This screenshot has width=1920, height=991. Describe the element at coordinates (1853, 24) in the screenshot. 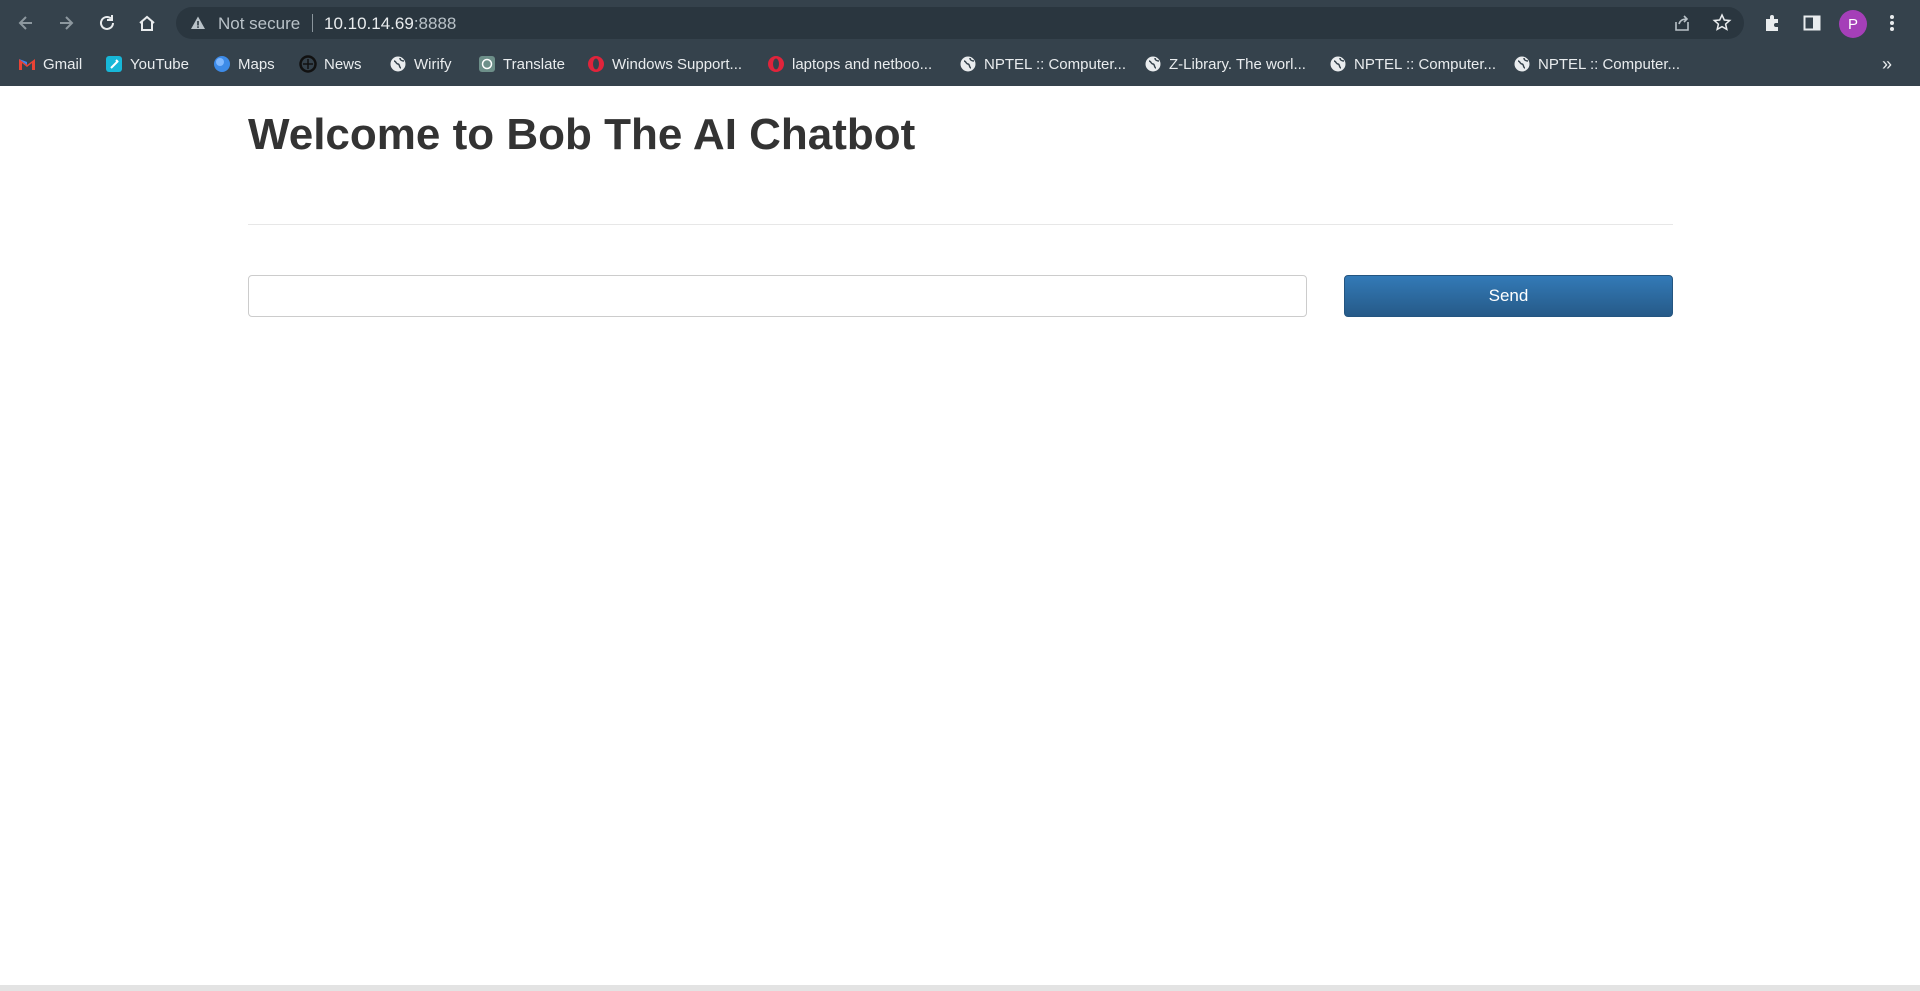

I see `profile-avatar: P` at that location.